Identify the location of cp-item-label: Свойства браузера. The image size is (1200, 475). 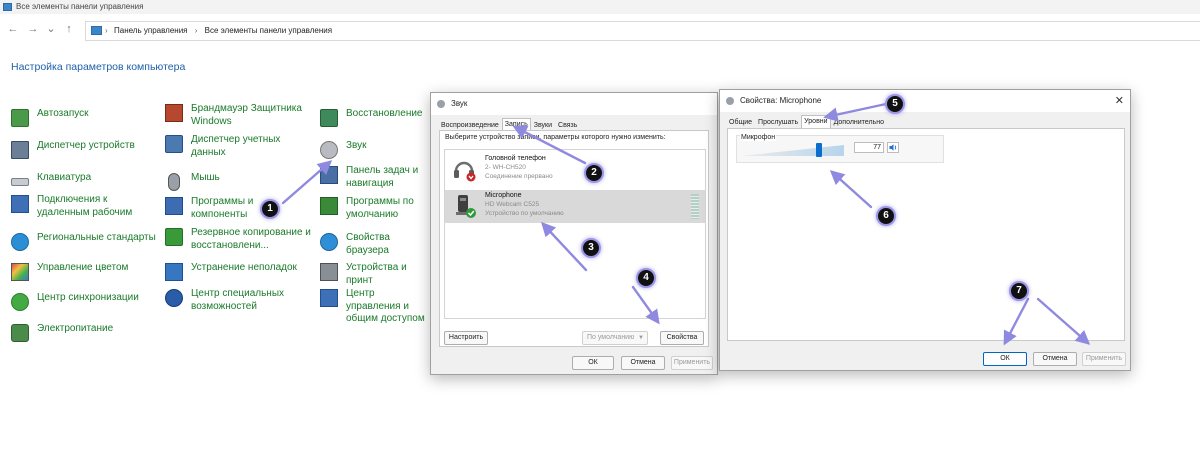
(368, 244).